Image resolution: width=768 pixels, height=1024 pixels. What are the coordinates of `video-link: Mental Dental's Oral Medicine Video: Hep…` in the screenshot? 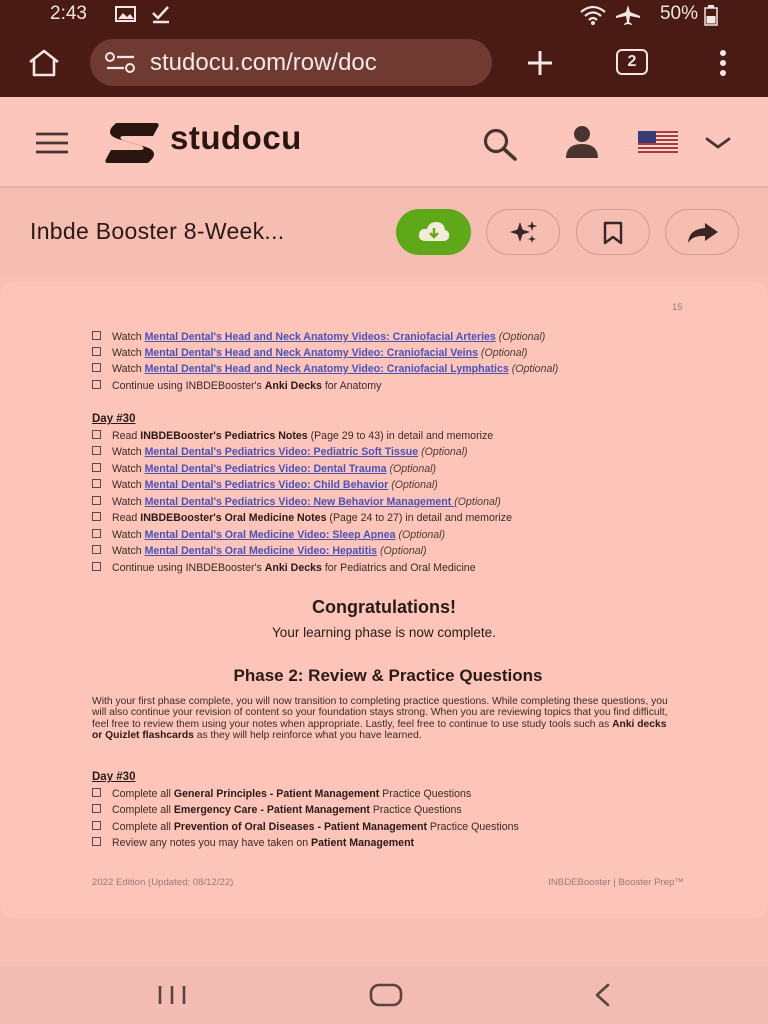 It's located at (261, 551).